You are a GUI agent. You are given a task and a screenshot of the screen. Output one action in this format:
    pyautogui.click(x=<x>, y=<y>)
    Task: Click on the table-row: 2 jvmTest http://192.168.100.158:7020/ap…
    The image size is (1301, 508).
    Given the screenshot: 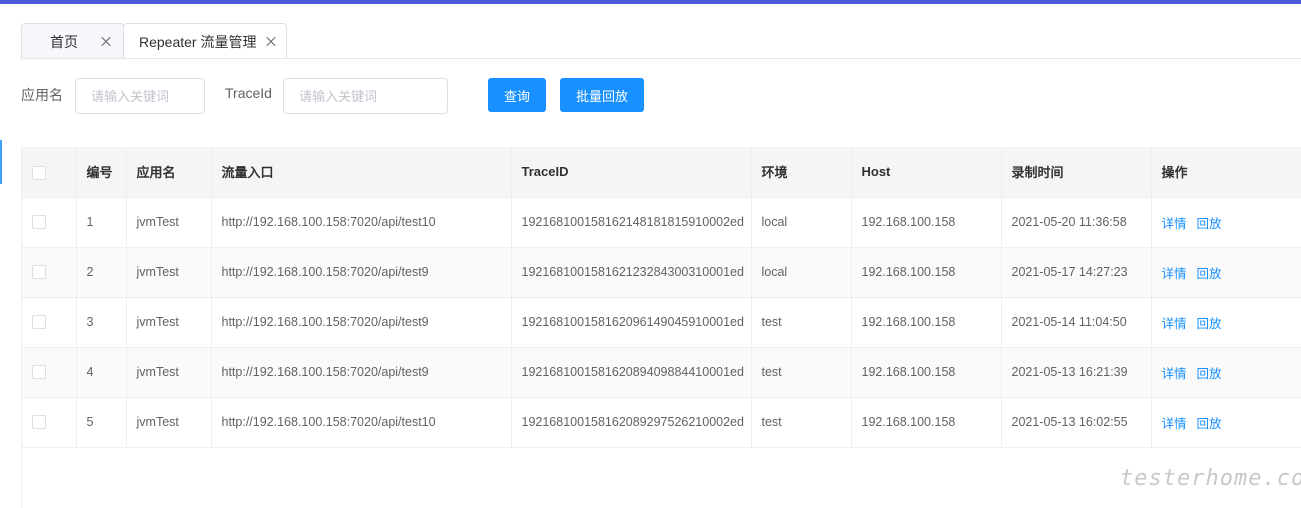 What is the action you would take?
    pyautogui.click(x=661, y=272)
    